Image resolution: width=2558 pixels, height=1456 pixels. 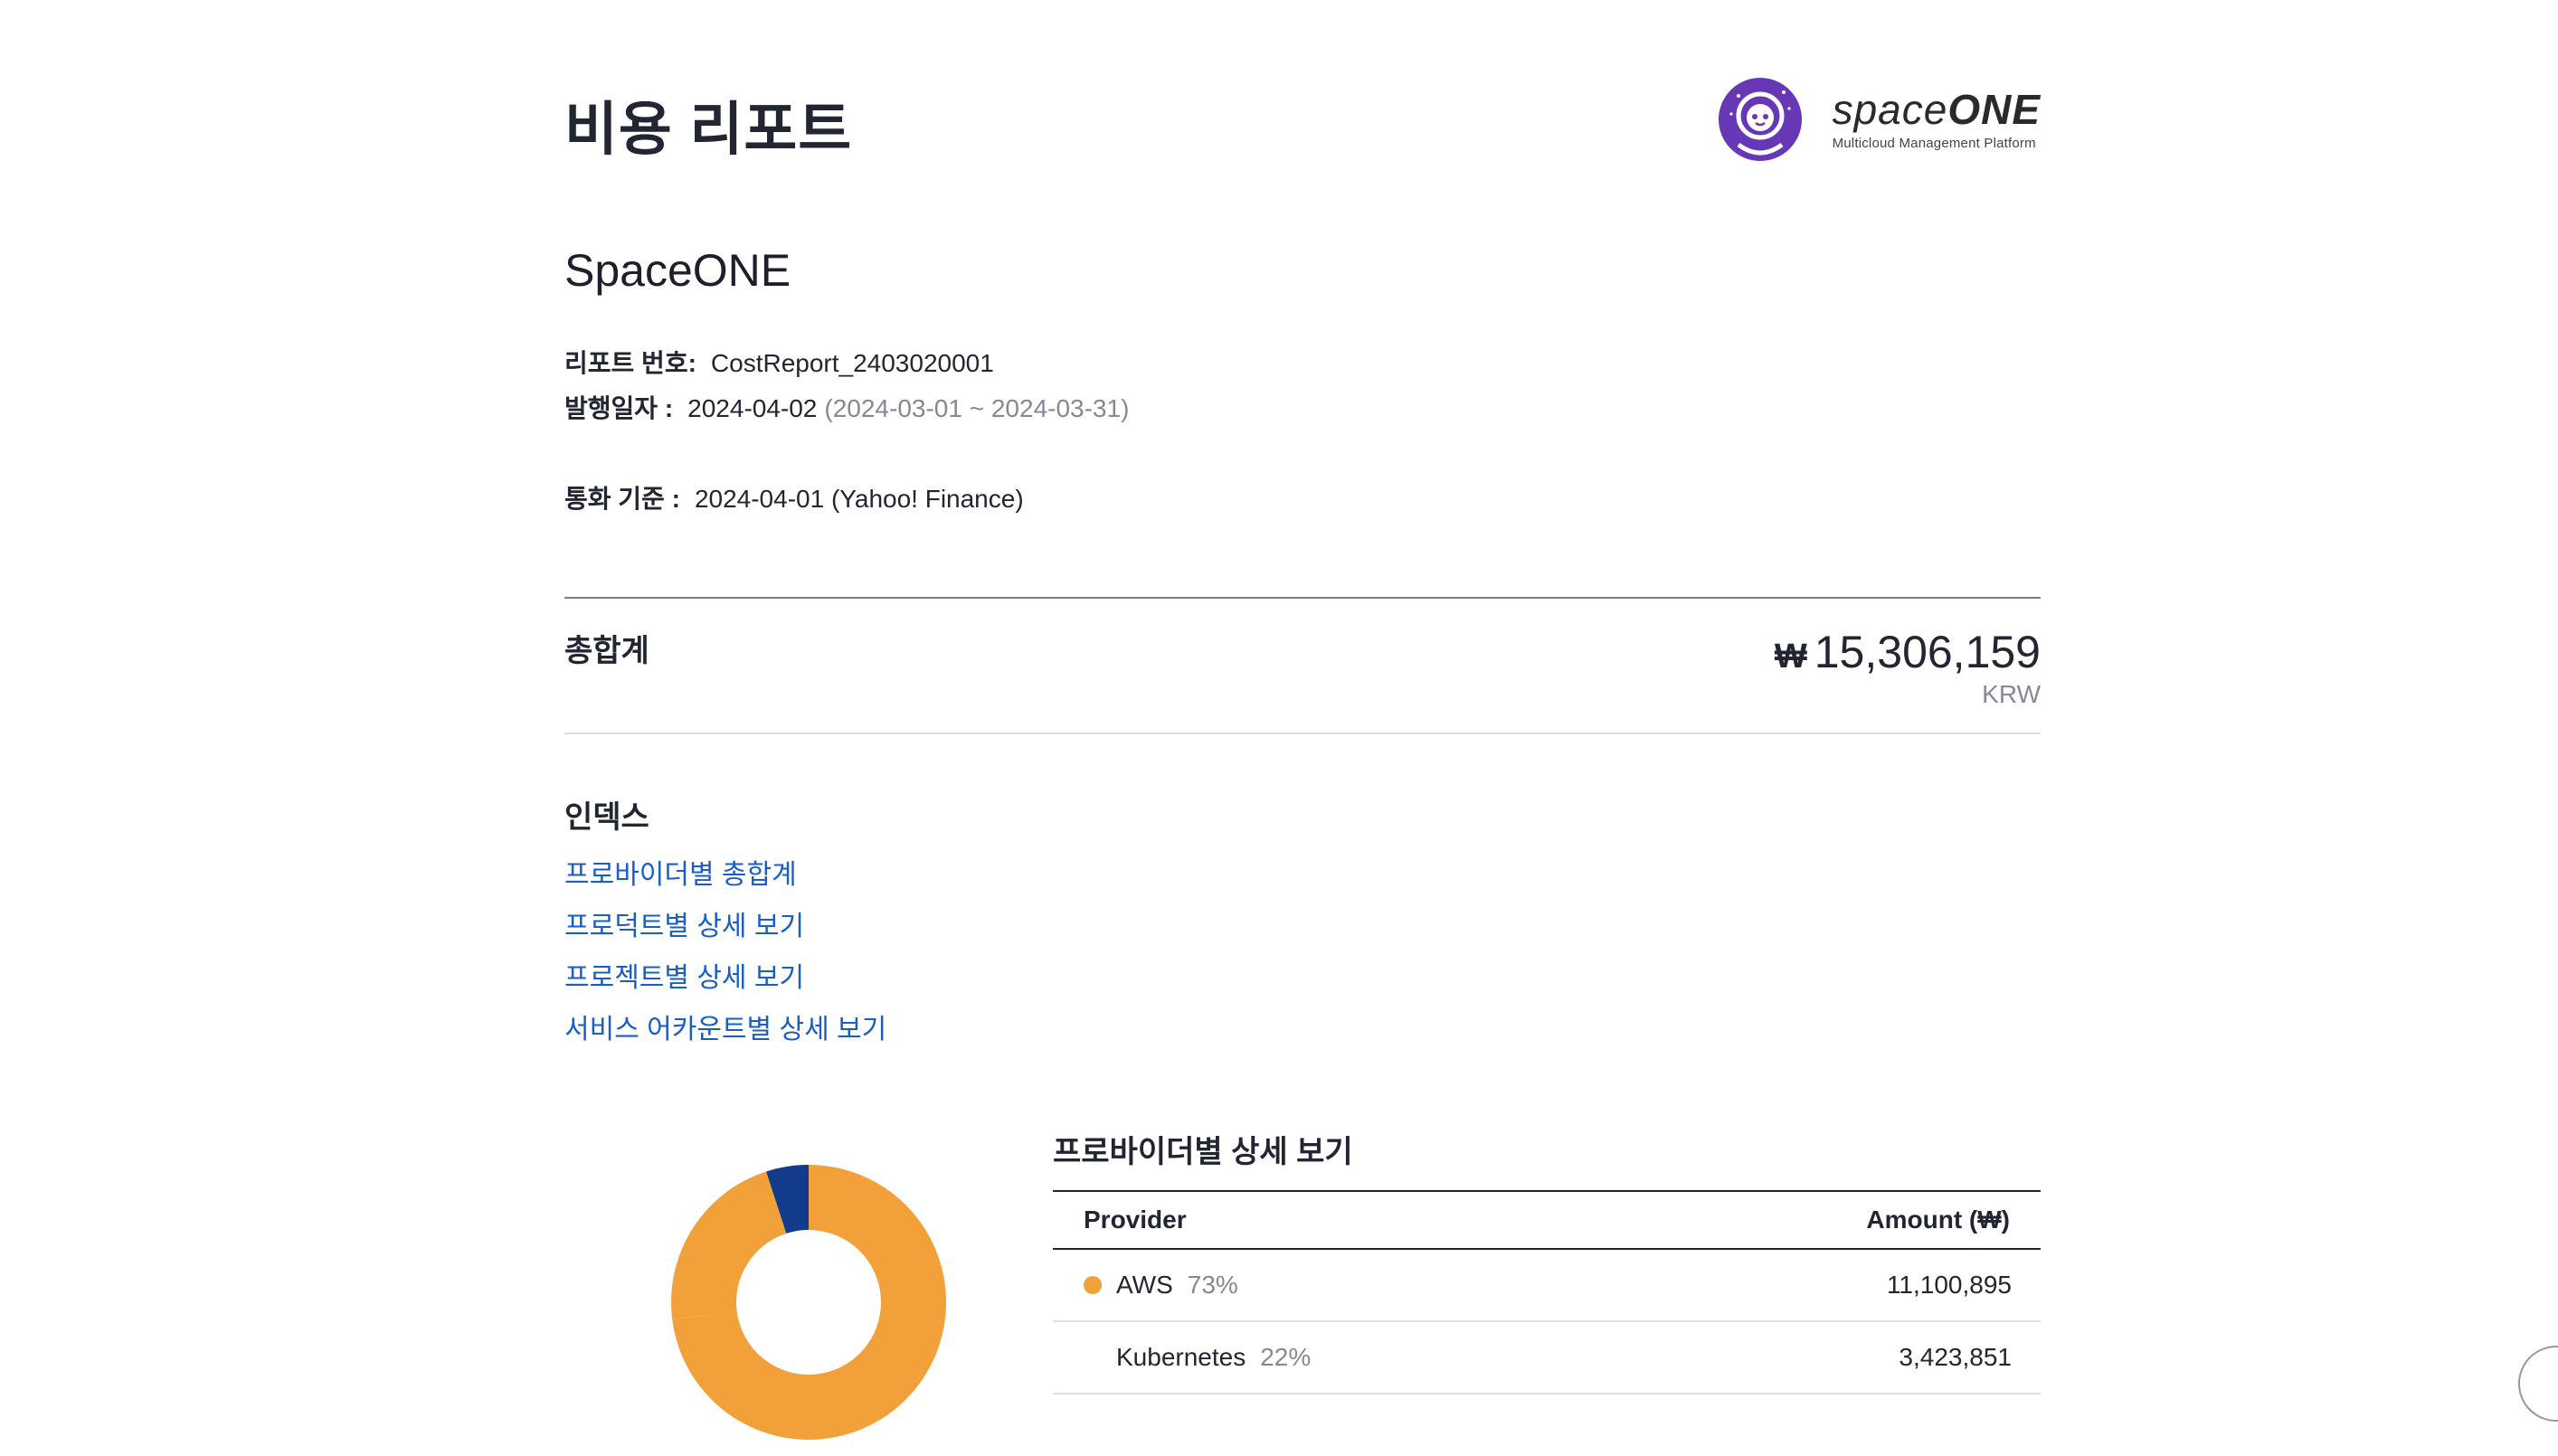 I want to click on spaceone-logo: spaceONE Multicloud Management Platform, so click(x=1879, y=120).